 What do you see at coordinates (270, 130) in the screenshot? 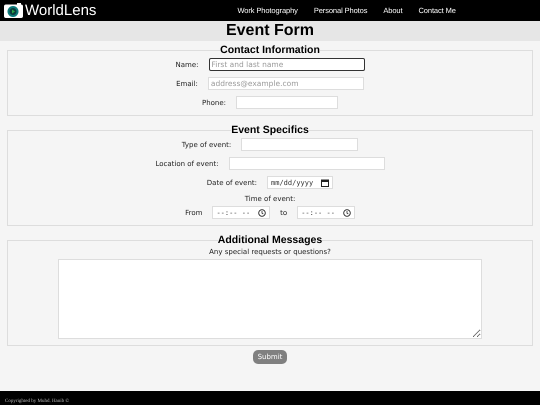
I see `section-title: Event Specifics` at bounding box center [270, 130].